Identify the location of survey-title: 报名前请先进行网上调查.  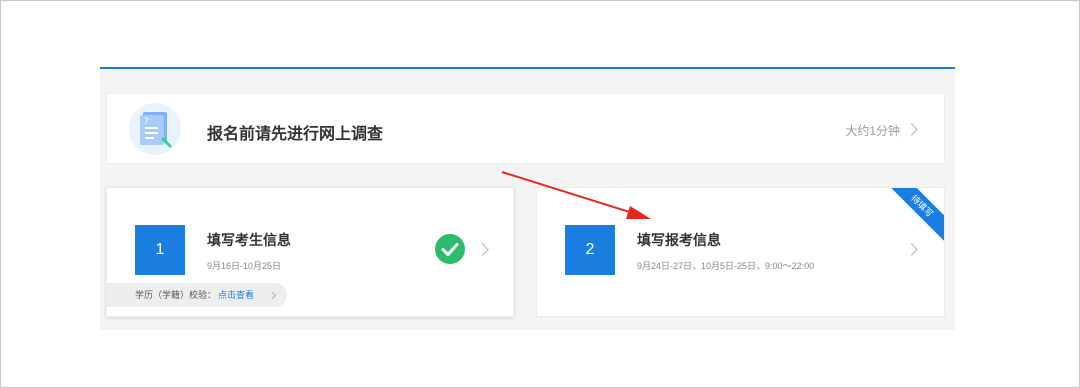
(295, 134).